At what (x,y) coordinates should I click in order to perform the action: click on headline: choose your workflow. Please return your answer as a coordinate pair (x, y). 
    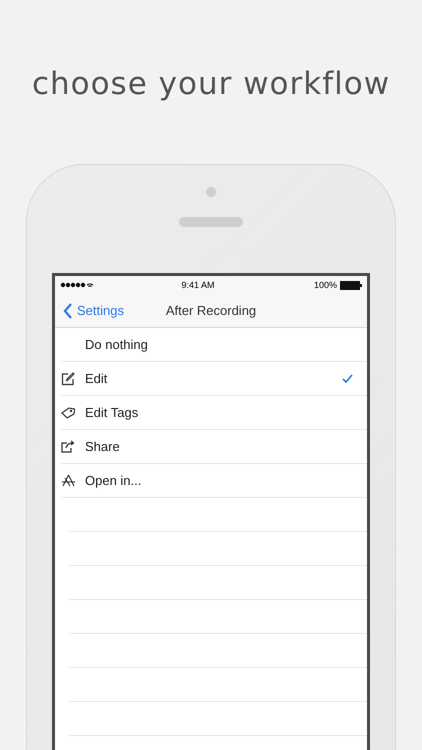
    Looking at the image, I should click on (211, 84).